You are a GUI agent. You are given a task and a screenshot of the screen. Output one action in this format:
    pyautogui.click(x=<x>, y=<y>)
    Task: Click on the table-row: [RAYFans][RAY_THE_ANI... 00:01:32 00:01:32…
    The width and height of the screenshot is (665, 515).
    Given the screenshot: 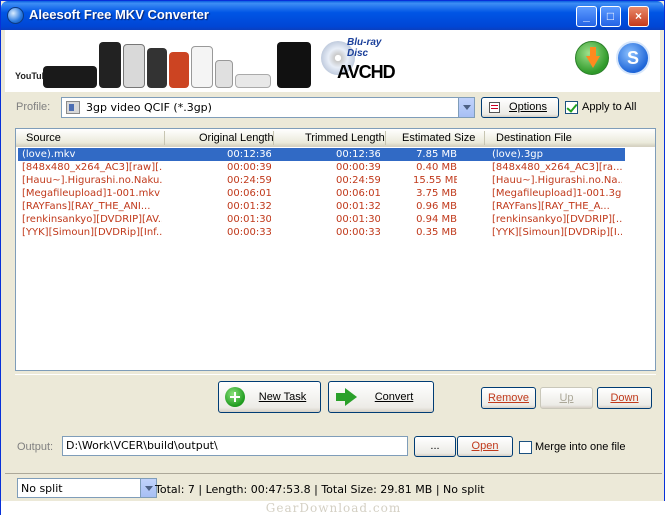 What is the action you would take?
    pyautogui.click(x=335, y=206)
    